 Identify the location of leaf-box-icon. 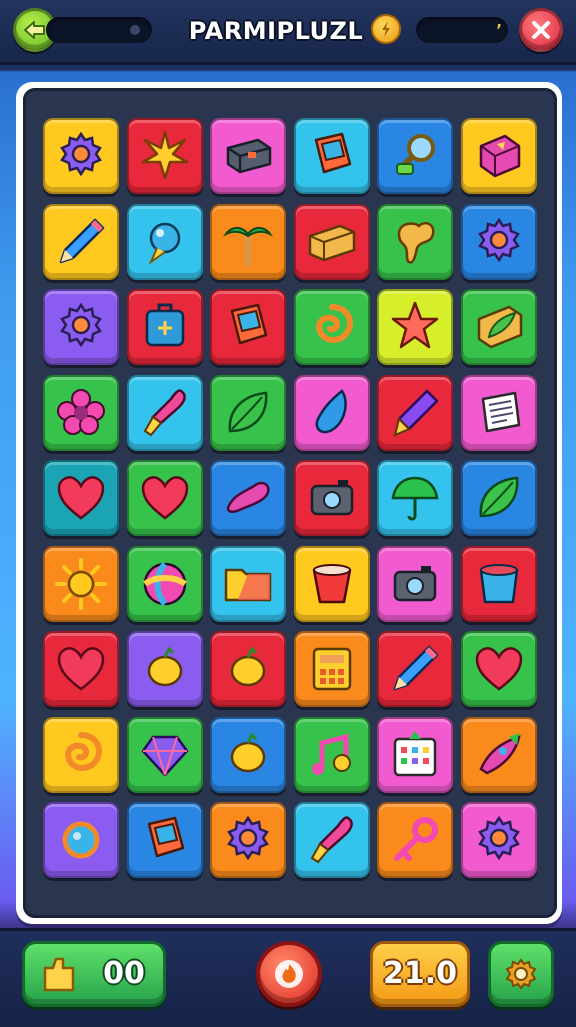
(499, 327).